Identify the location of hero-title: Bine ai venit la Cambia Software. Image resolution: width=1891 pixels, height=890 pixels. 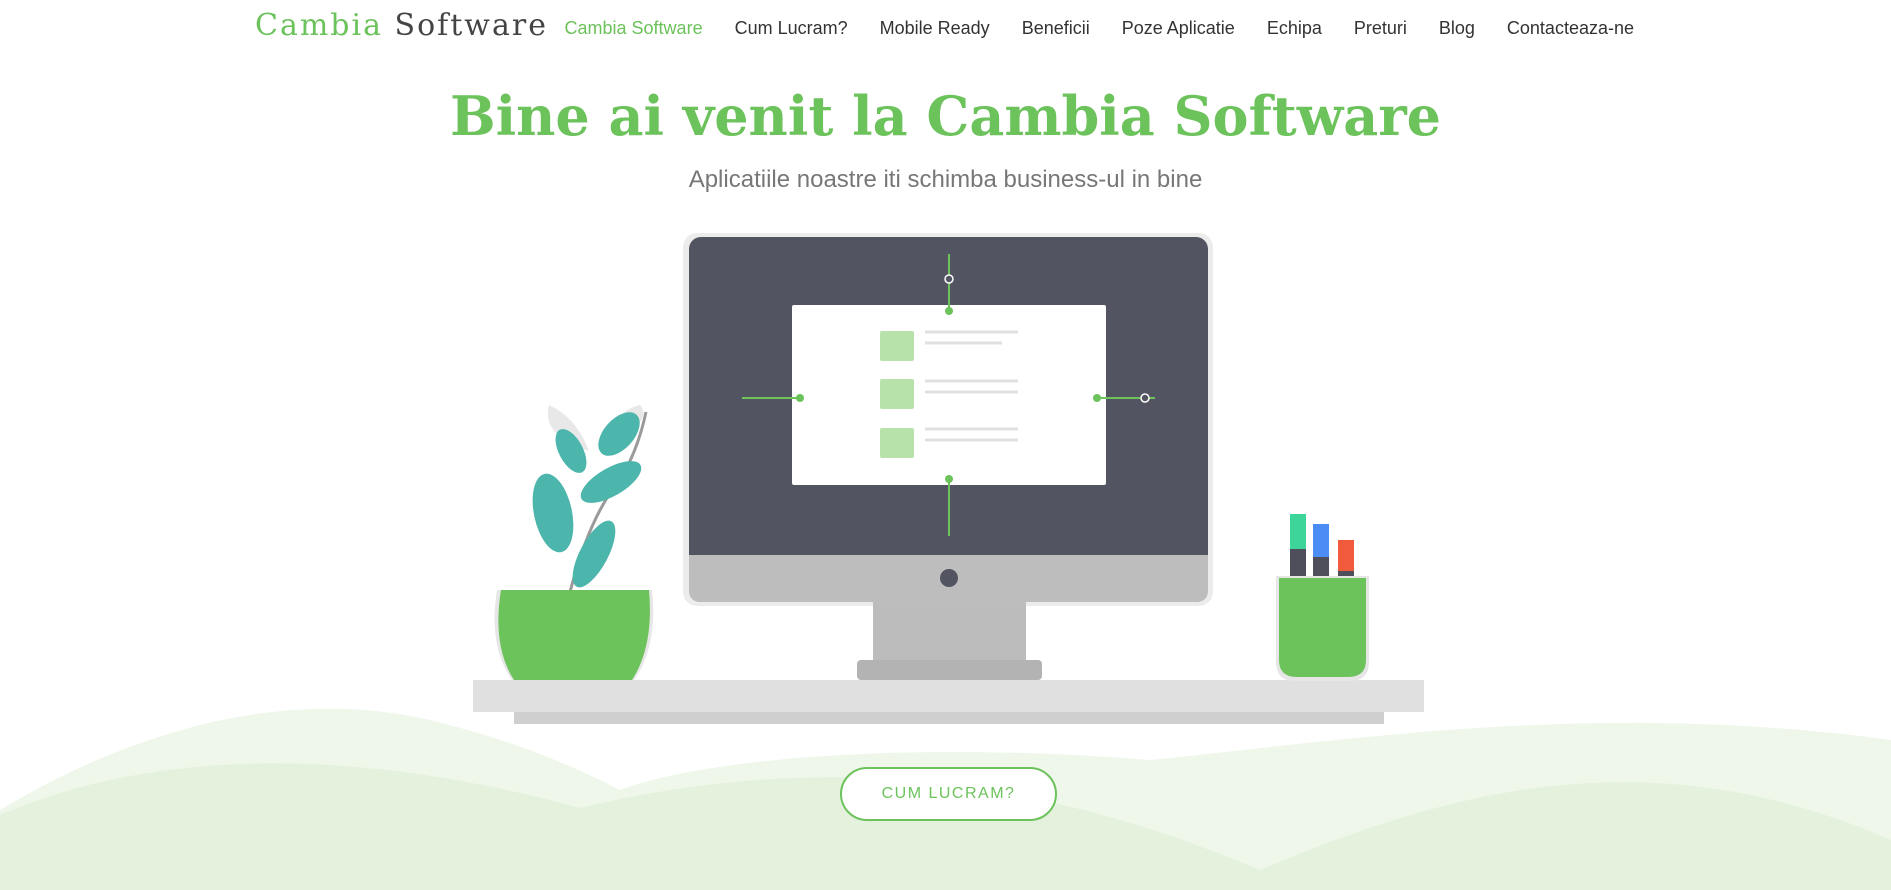
(945, 116).